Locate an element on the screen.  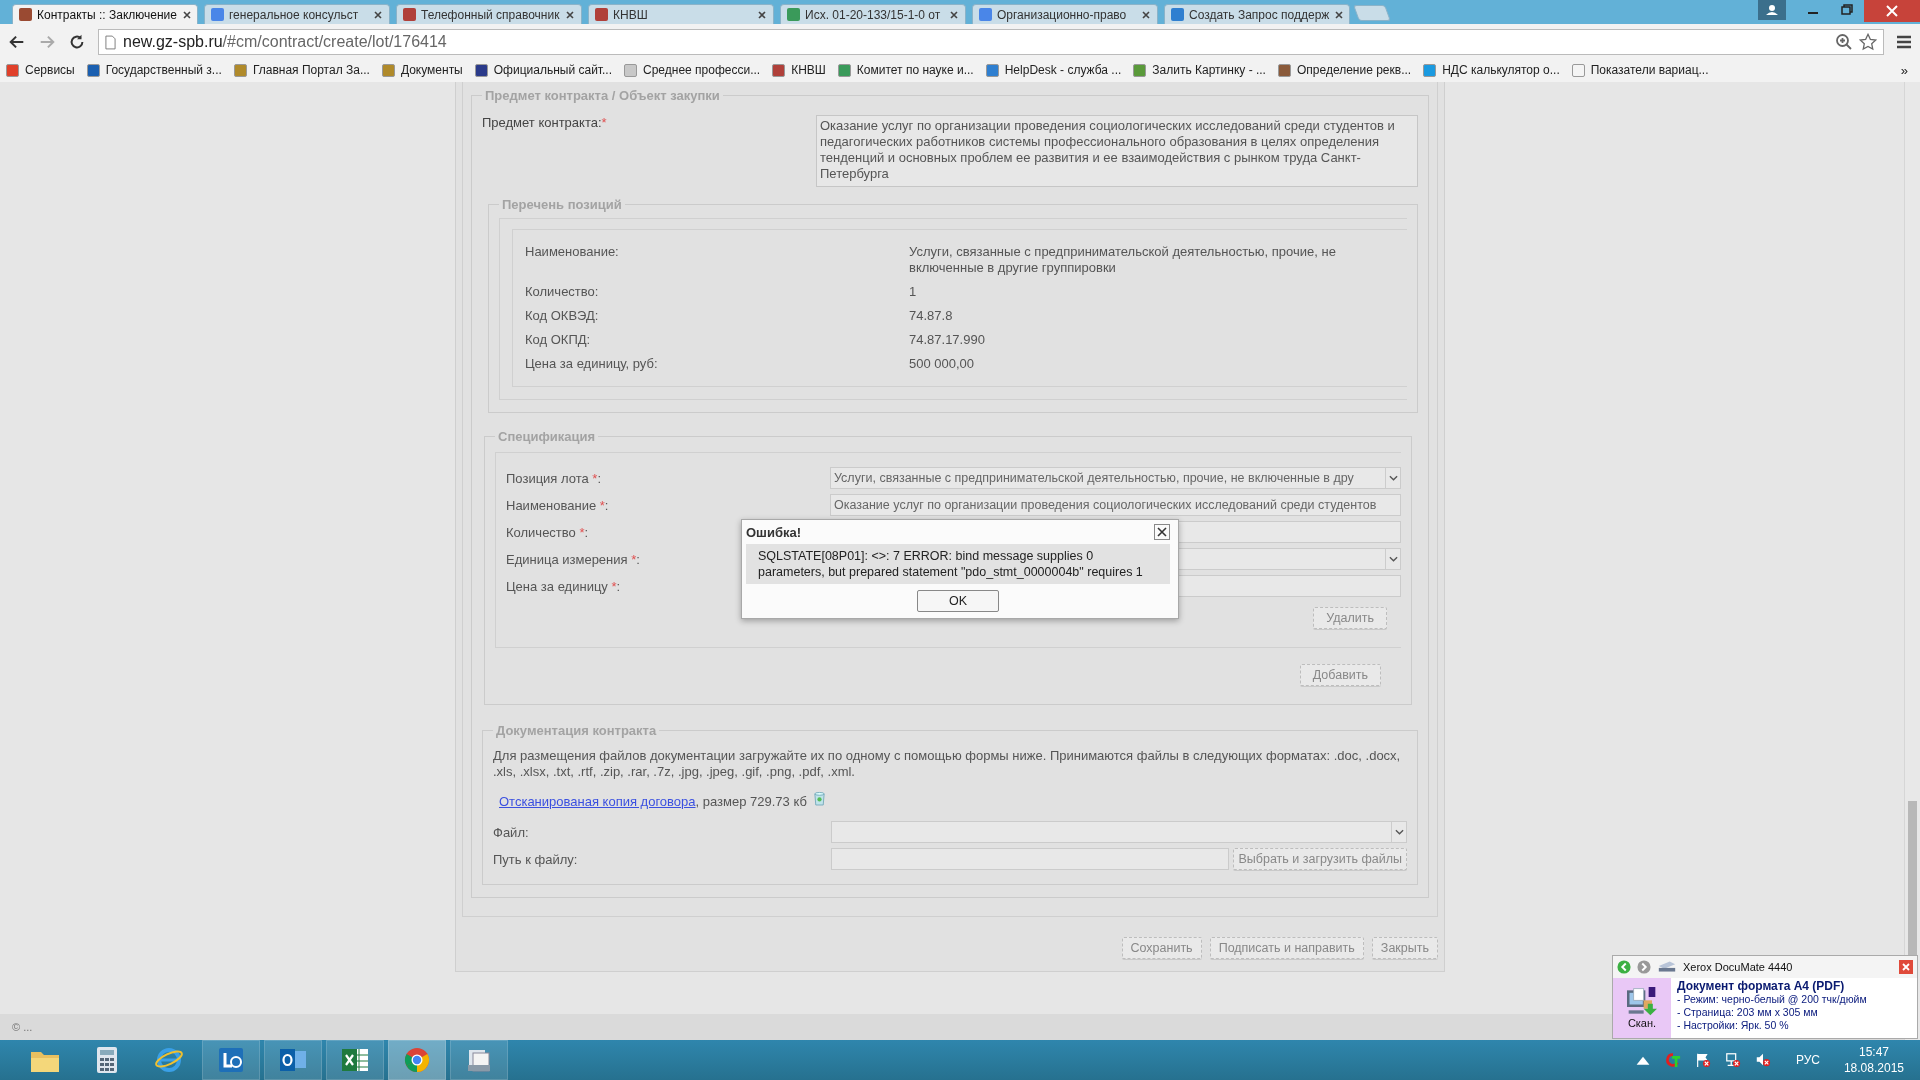
input-field: Оказание услуг по организации проведения социологических исследований среди студентов is located at coordinates (1115, 505).